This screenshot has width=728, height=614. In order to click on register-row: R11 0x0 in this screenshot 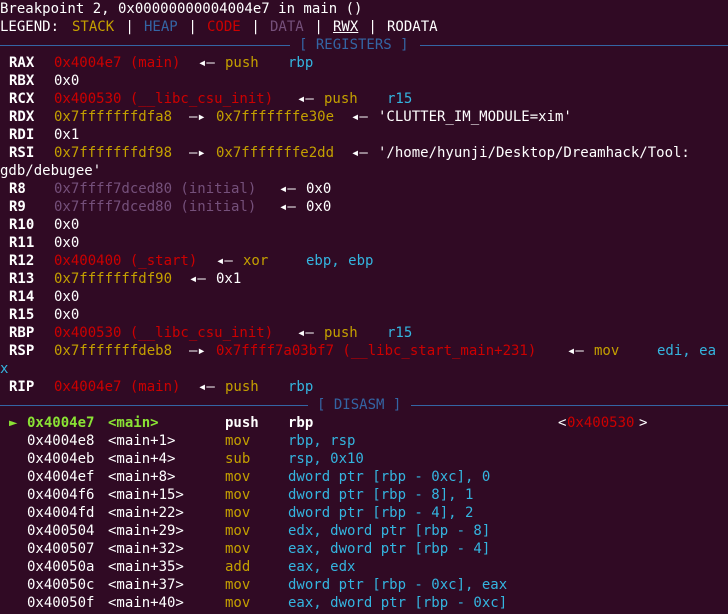, I will do `click(364, 243)`.